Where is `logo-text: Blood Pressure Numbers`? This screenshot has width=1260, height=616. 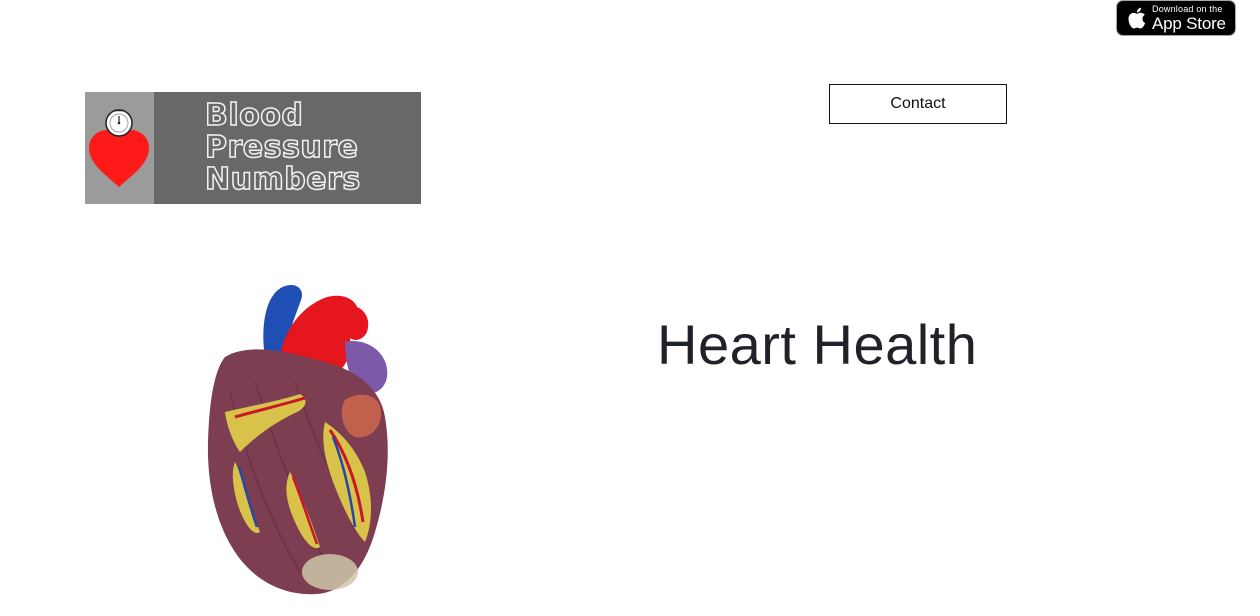
logo-text: Blood Pressure Numbers is located at coordinates (282, 147).